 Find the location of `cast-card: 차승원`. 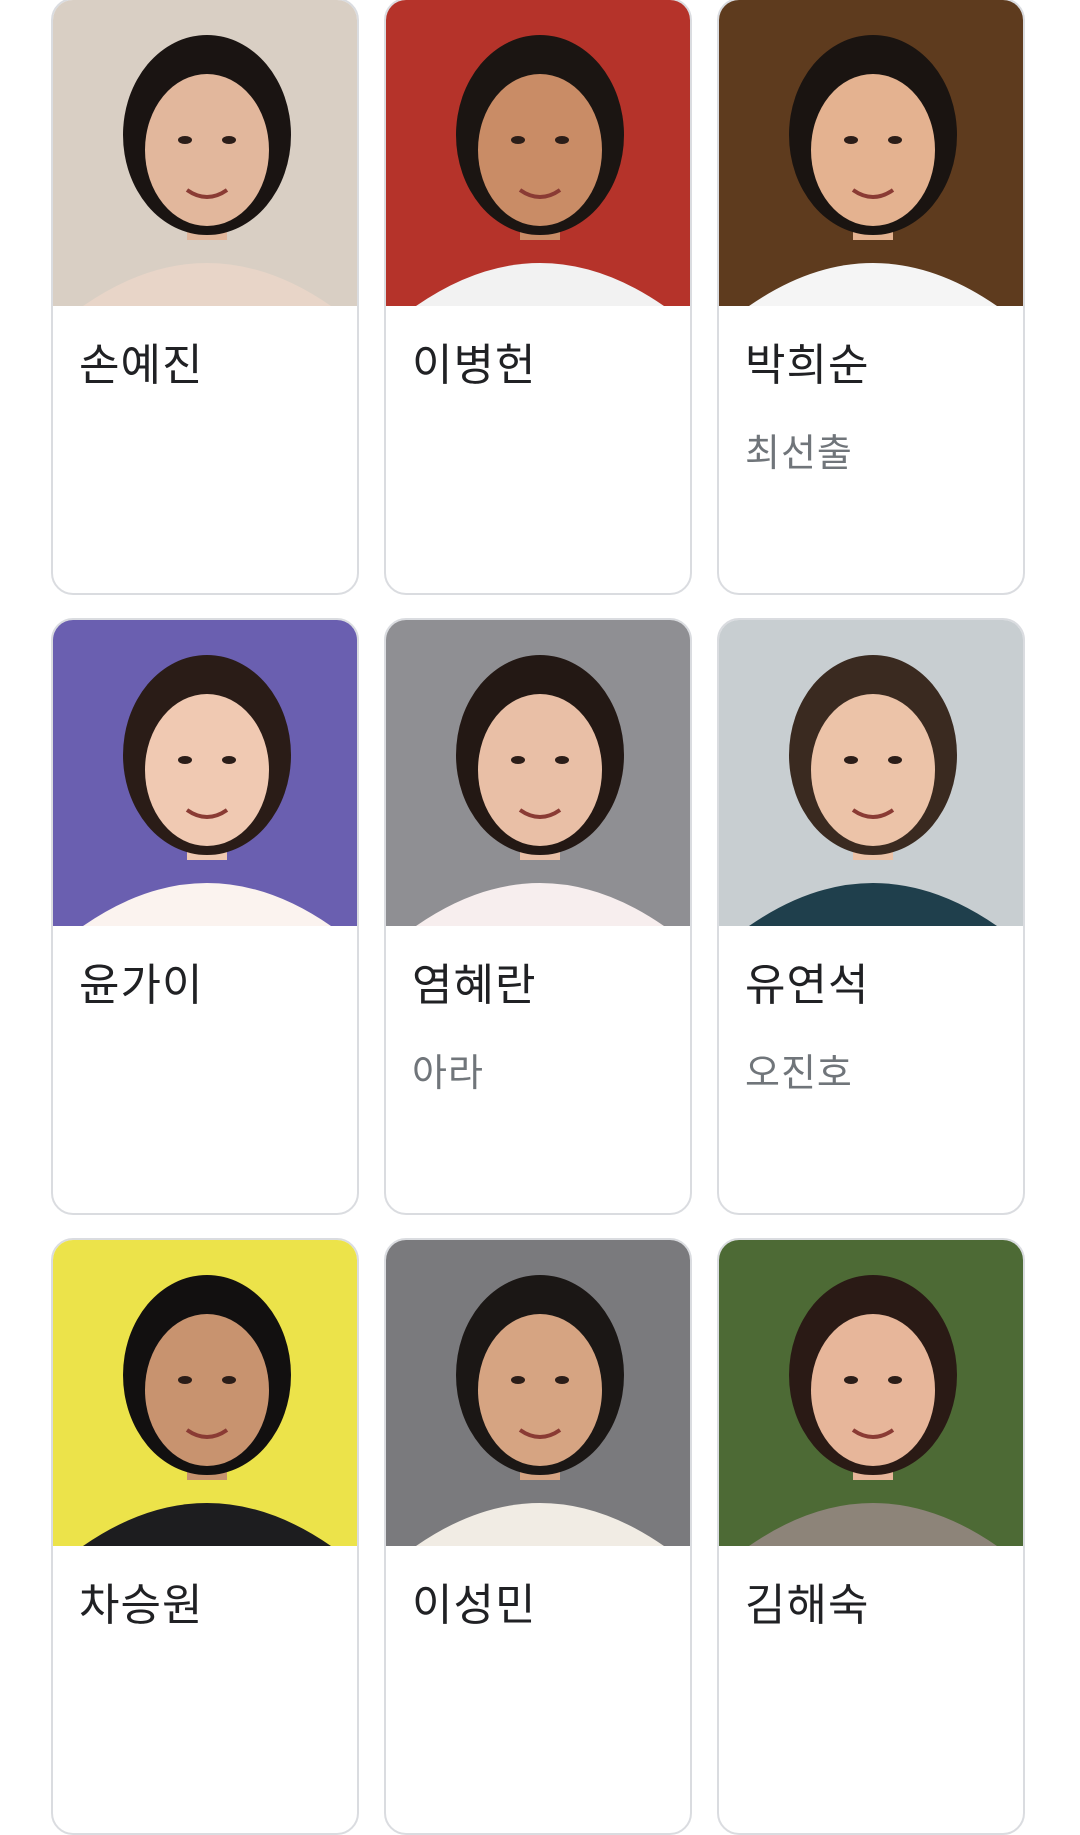

cast-card: 차승원 is located at coordinates (205, 1536).